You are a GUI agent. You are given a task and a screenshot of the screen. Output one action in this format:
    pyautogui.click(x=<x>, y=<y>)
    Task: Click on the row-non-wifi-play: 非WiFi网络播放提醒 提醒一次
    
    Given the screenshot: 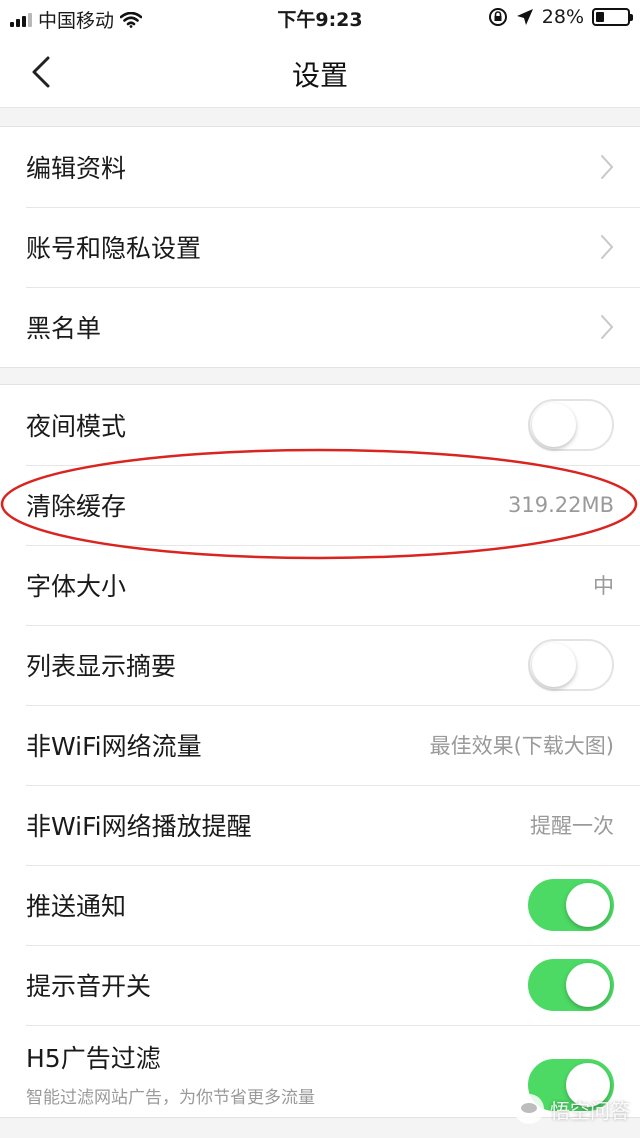 What is the action you would take?
    pyautogui.click(x=320, y=825)
    